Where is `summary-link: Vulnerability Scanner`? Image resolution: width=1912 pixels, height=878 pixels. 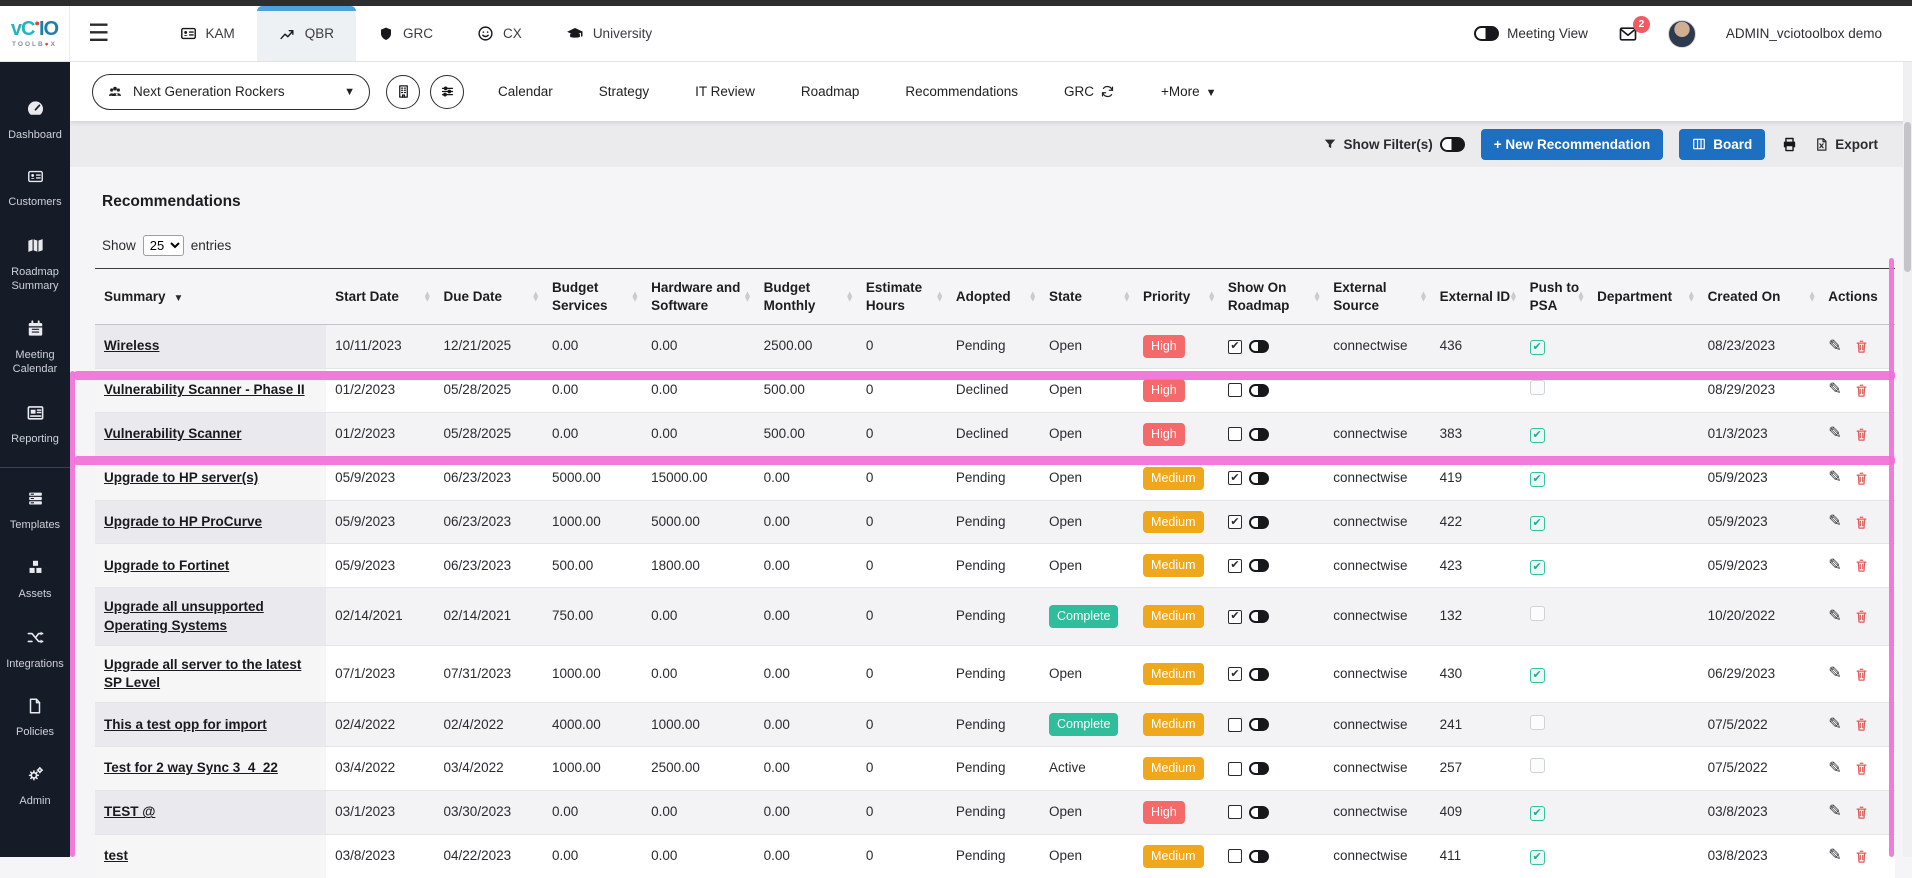 summary-link: Vulnerability Scanner is located at coordinates (173, 433).